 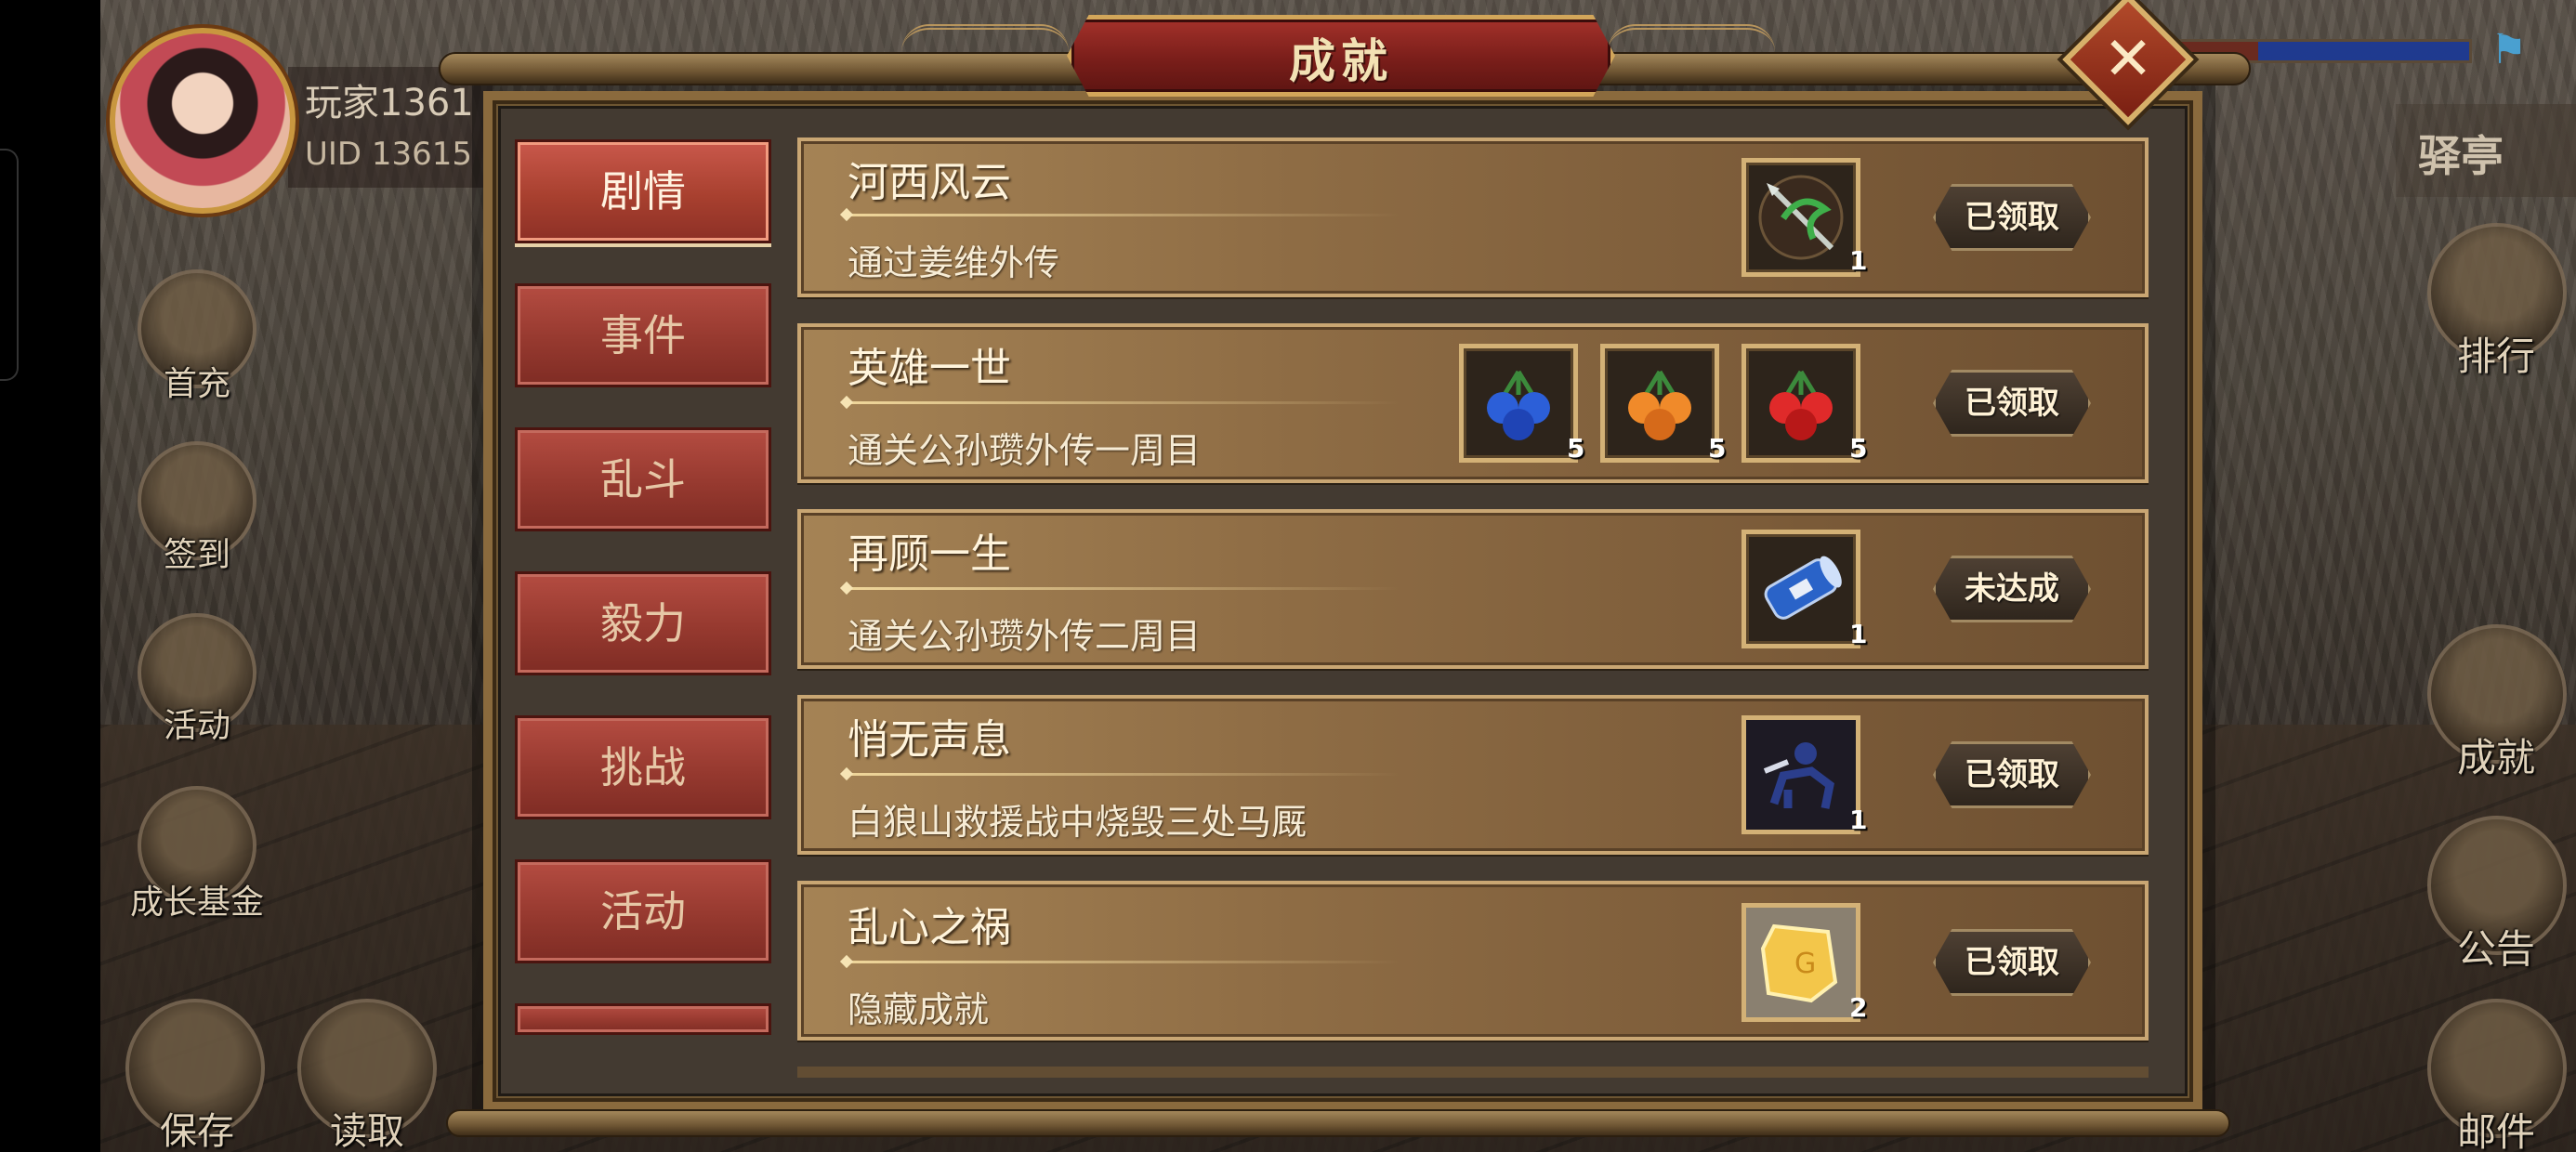 What do you see at coordinates (2496, 1130) in the screenshot?
I see `mail-label: 邮件` at bounding box center [2496, 1130].